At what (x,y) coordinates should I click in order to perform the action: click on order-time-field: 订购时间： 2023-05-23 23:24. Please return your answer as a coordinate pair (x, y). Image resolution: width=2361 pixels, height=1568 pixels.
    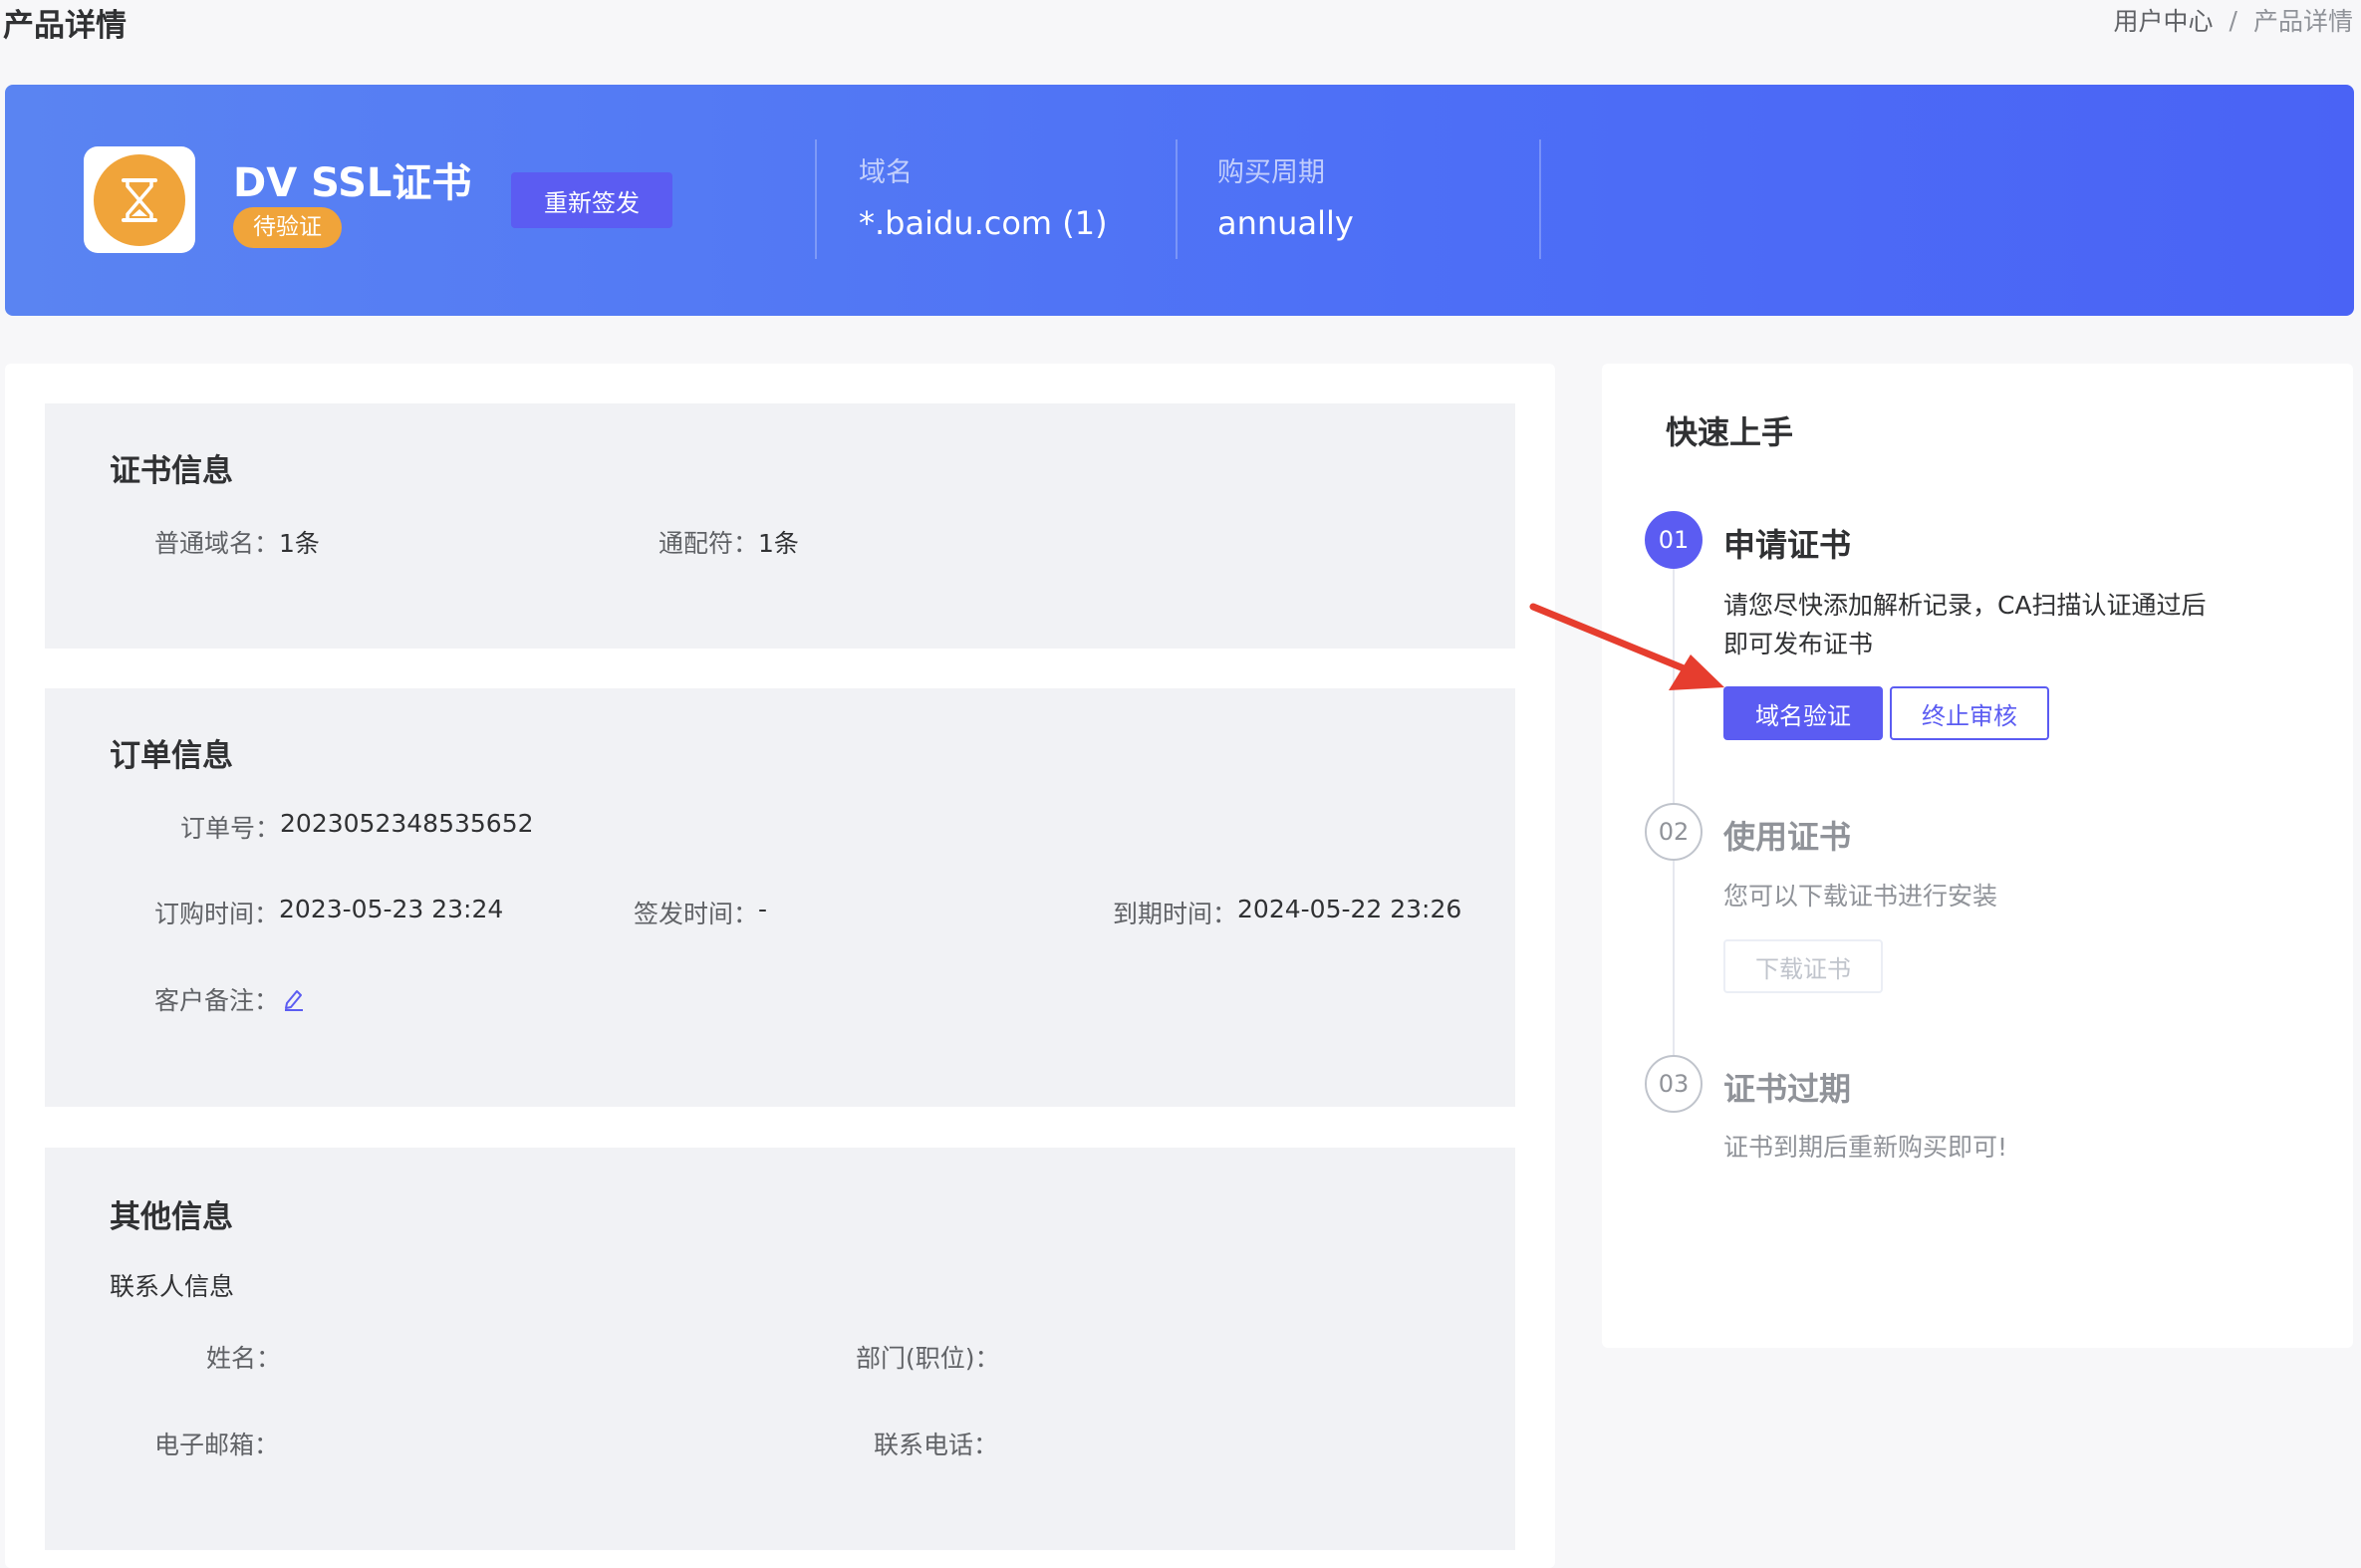
    Looking at the image, I should click on (328, 912).